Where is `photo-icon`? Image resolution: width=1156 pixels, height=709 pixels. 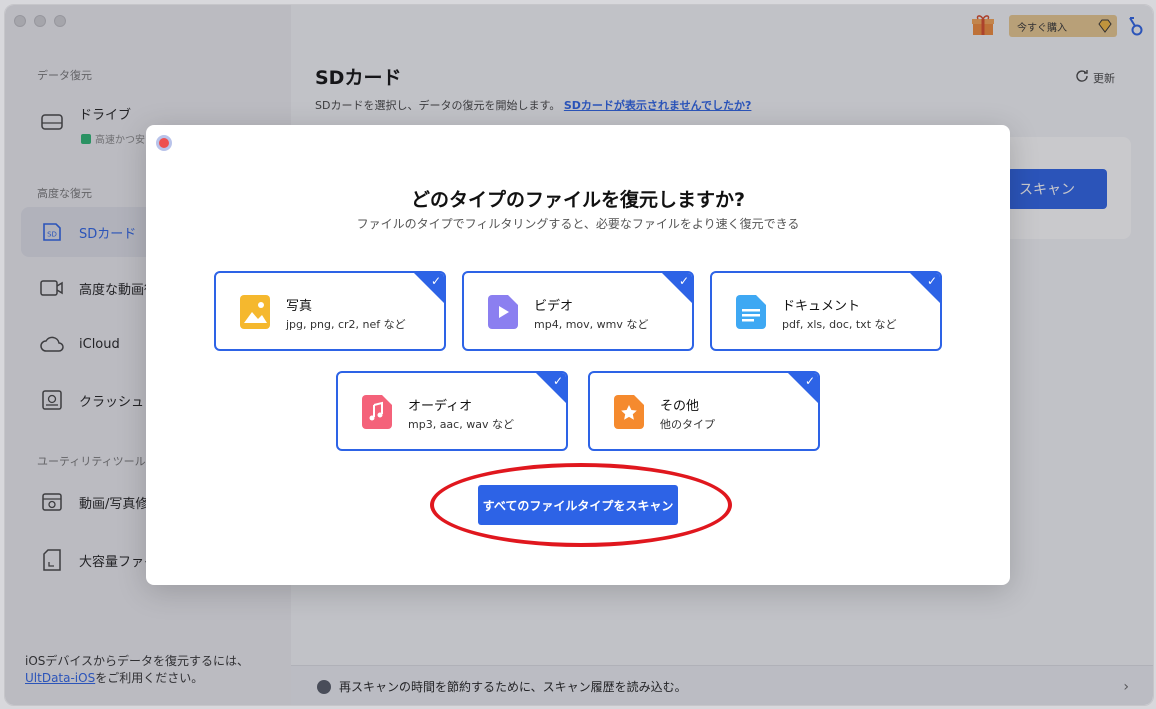
photo-icon is located at coordinates (255, 312).